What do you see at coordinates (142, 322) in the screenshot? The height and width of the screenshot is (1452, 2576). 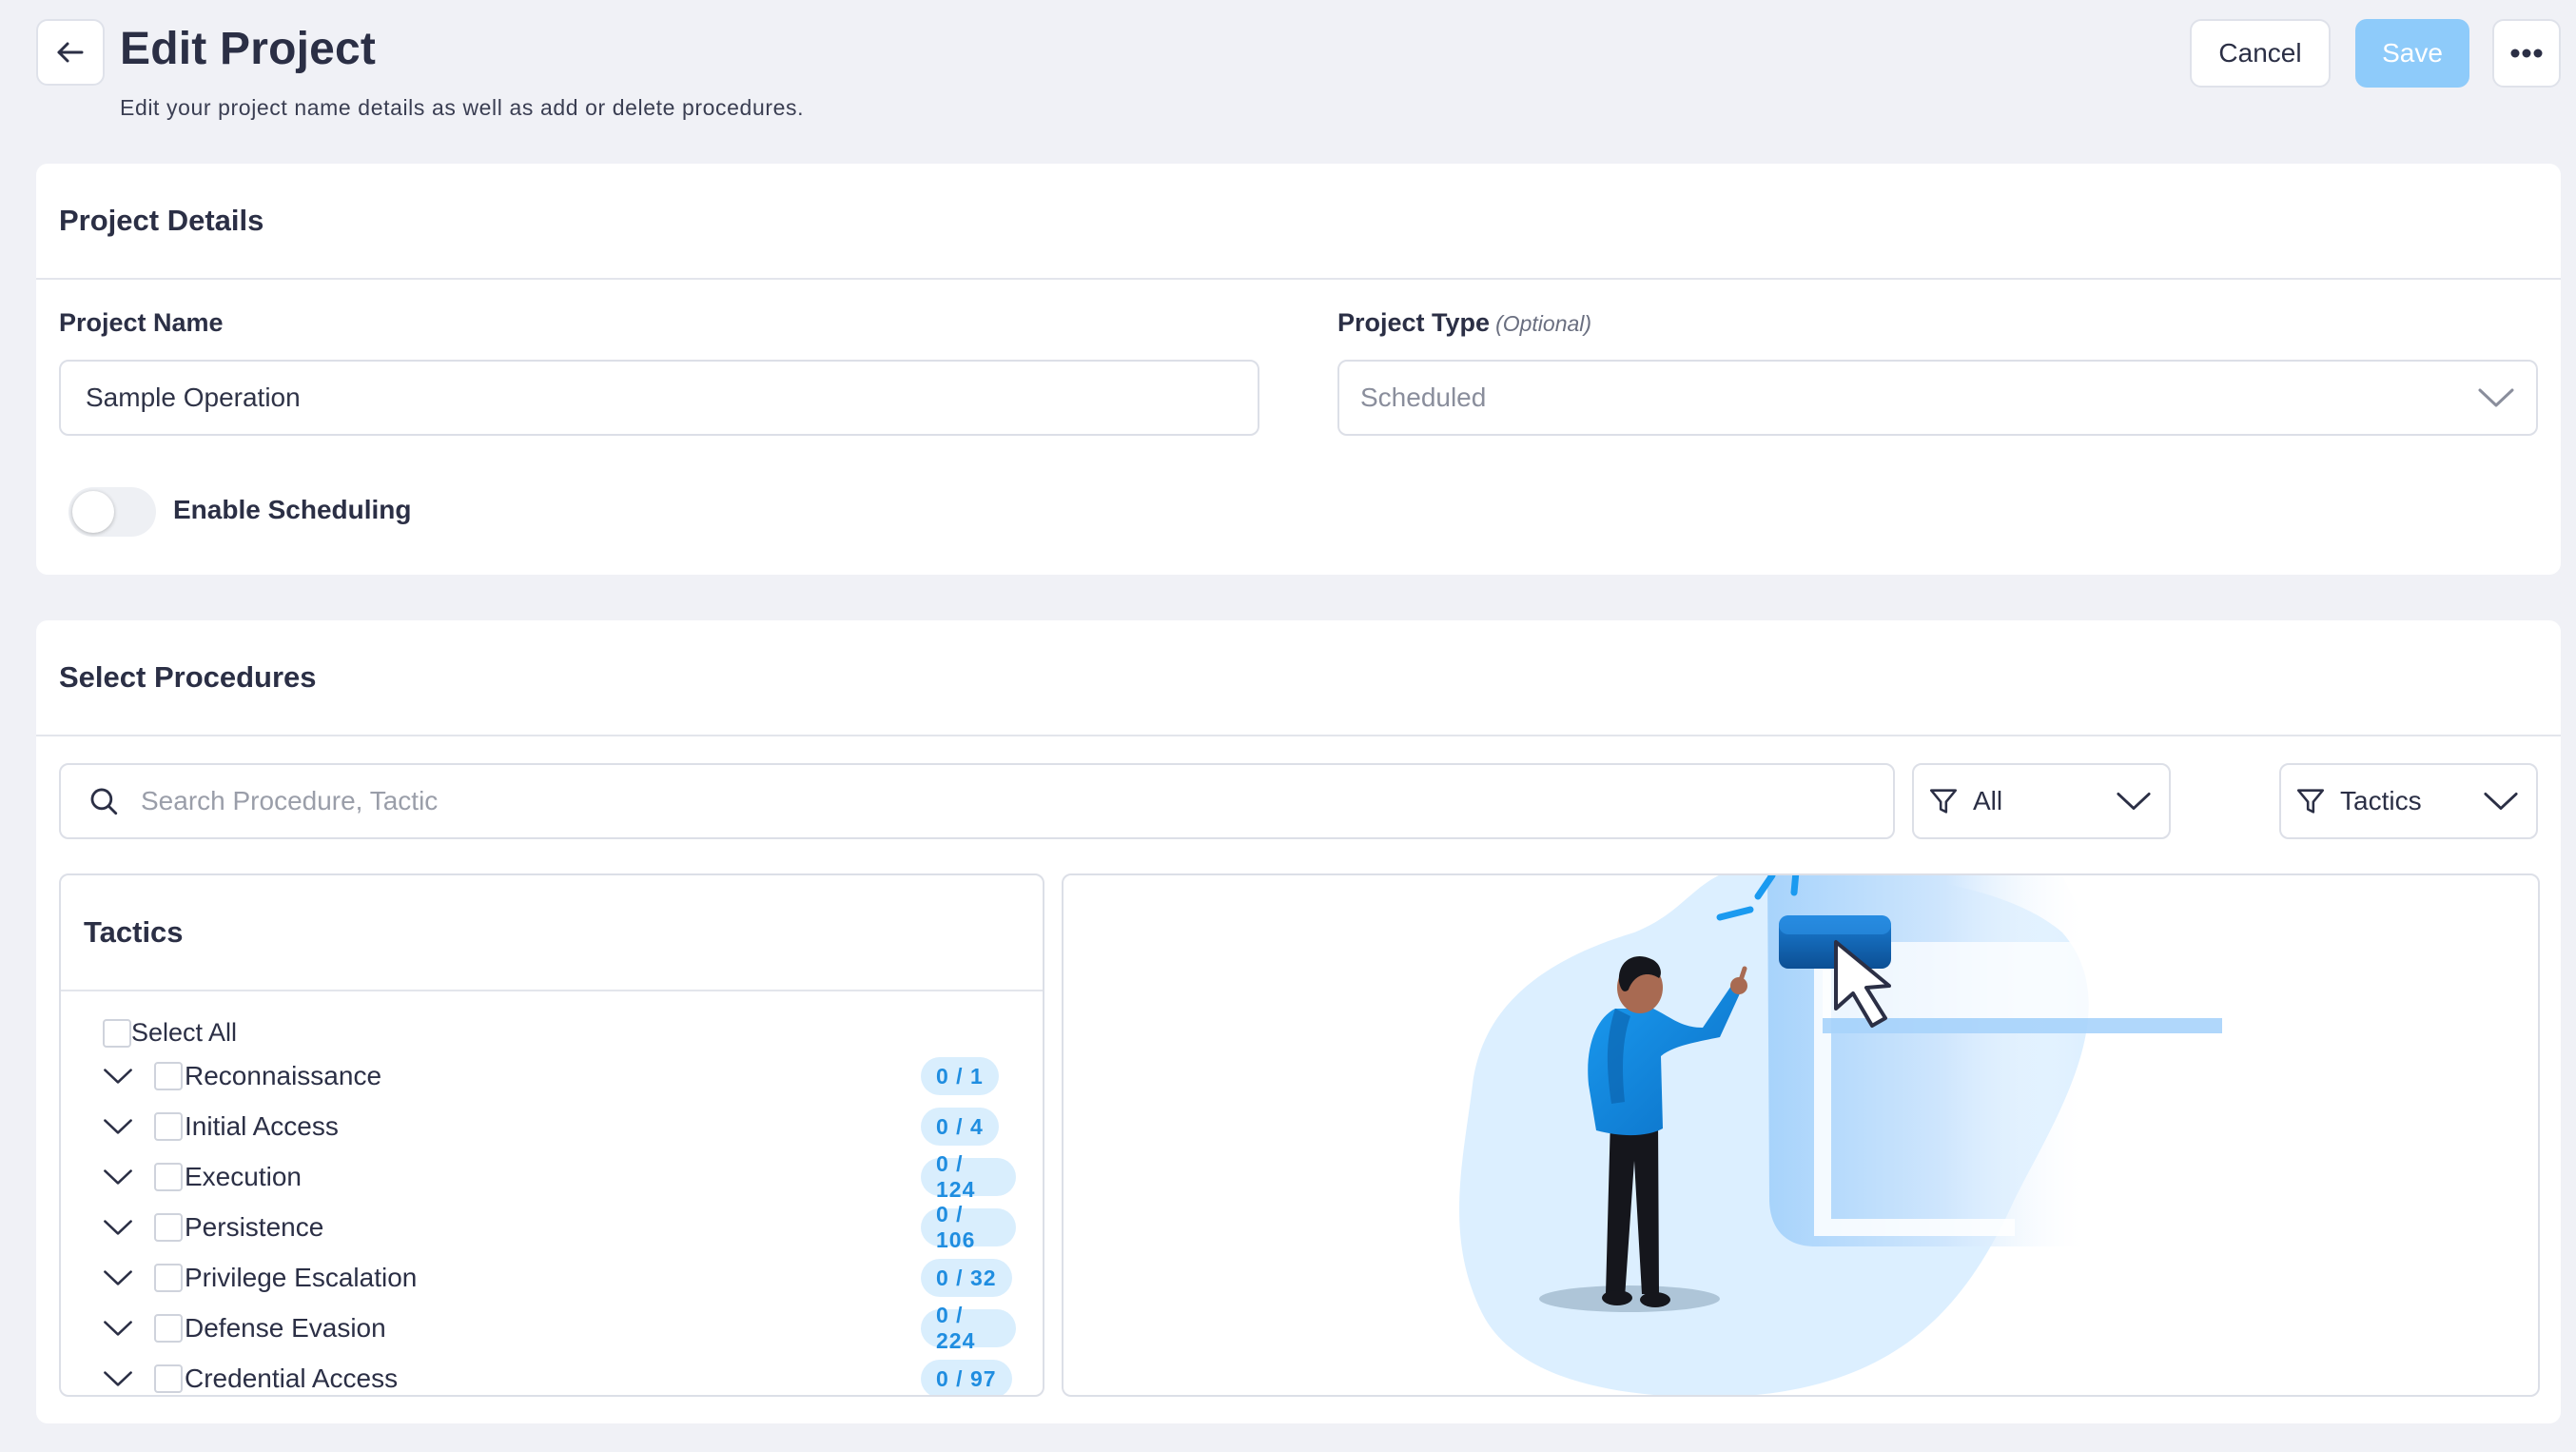 I see `project-name-label: Project Name` at bounding box center [142, 322].